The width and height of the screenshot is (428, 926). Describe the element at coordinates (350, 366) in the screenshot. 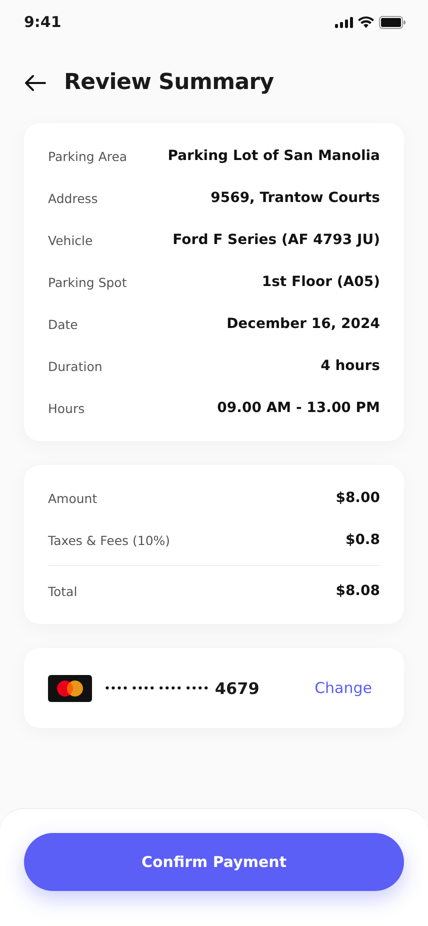

I see `detail-value: 4 hours` at that location.